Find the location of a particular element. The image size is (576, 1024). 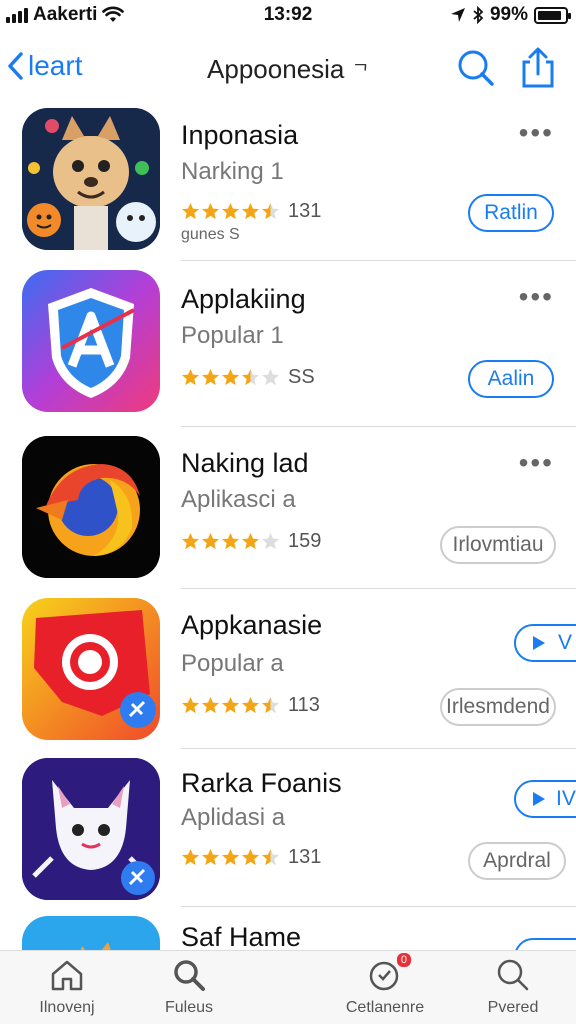

tab-bar: Ilnovenj Fuleus 0 Cetlanenre Pvered is located at coordinates (288, 987).